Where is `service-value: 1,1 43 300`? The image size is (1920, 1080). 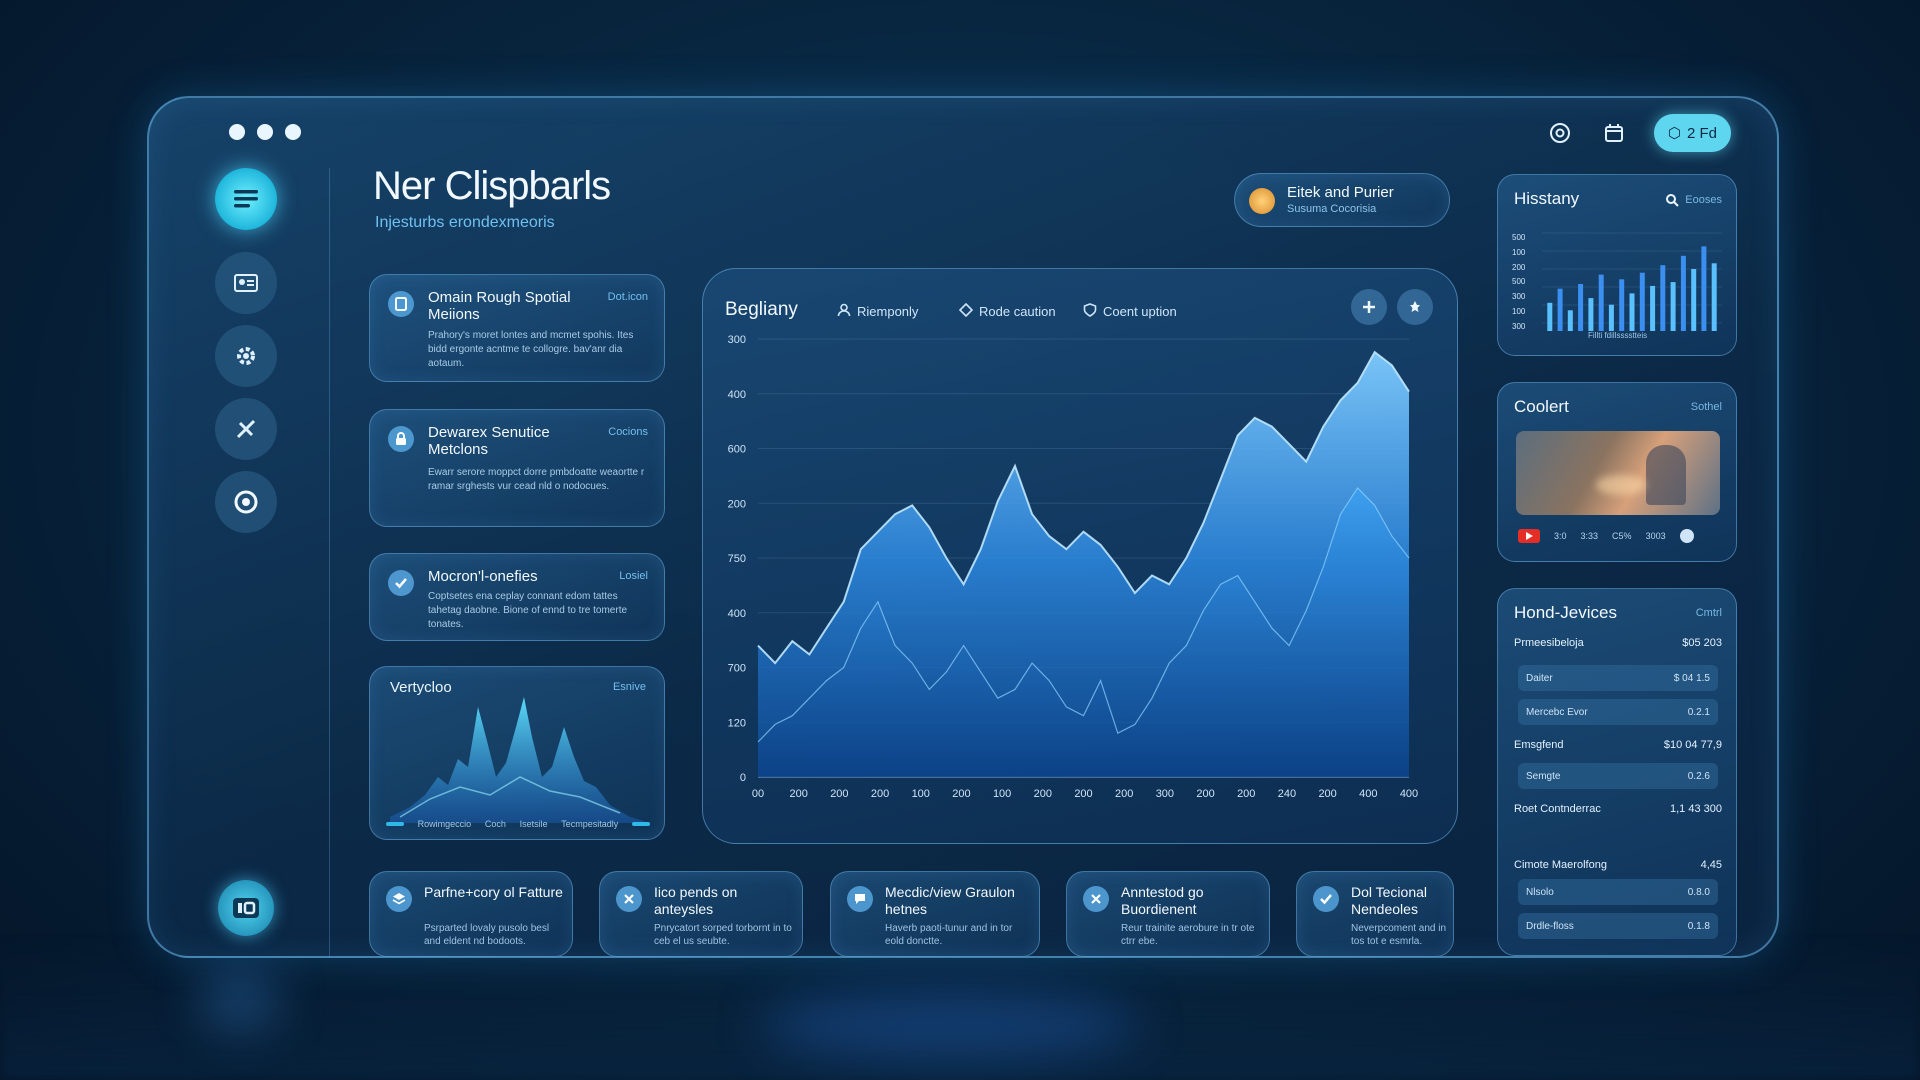 service-value: 1,1 43 300 is located at coordinates (1696, 809).